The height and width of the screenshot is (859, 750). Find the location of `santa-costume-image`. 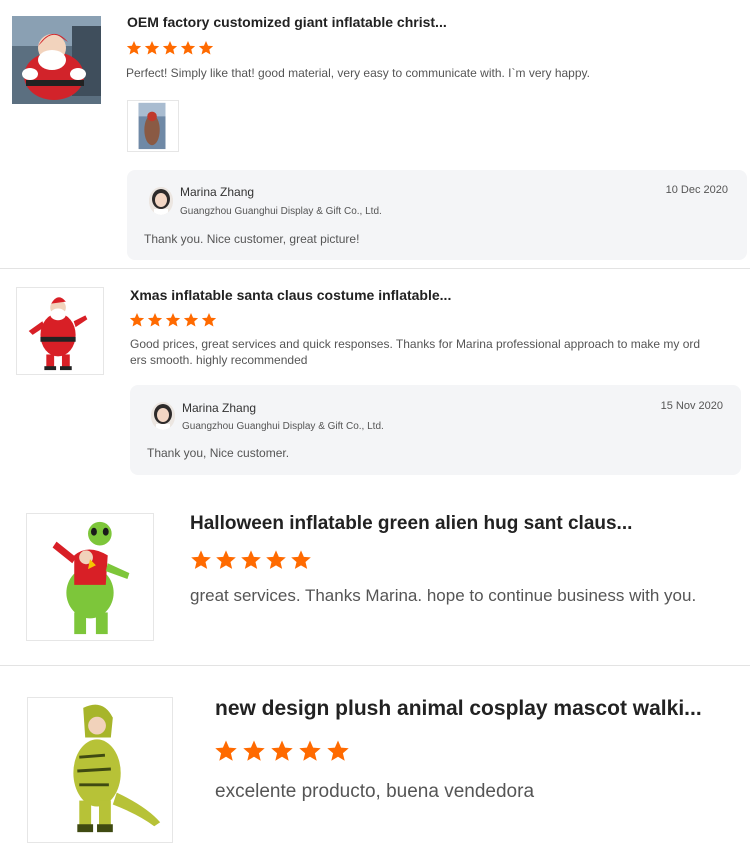

santa-costume-image is located at coordinates (60, 331).